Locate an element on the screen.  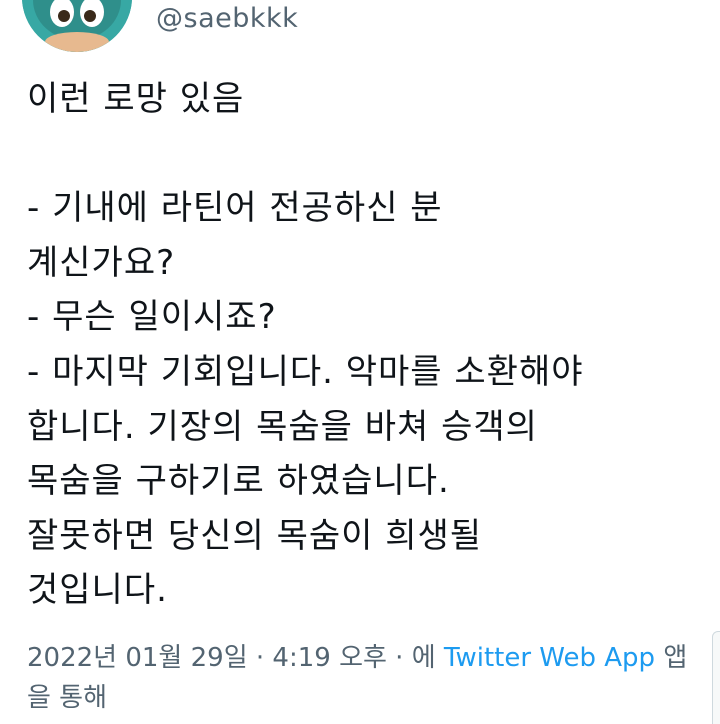
tweet-timestamp: 2022년 01월 29일 · 4:19 오후 · is located at coordinates (219, 658).